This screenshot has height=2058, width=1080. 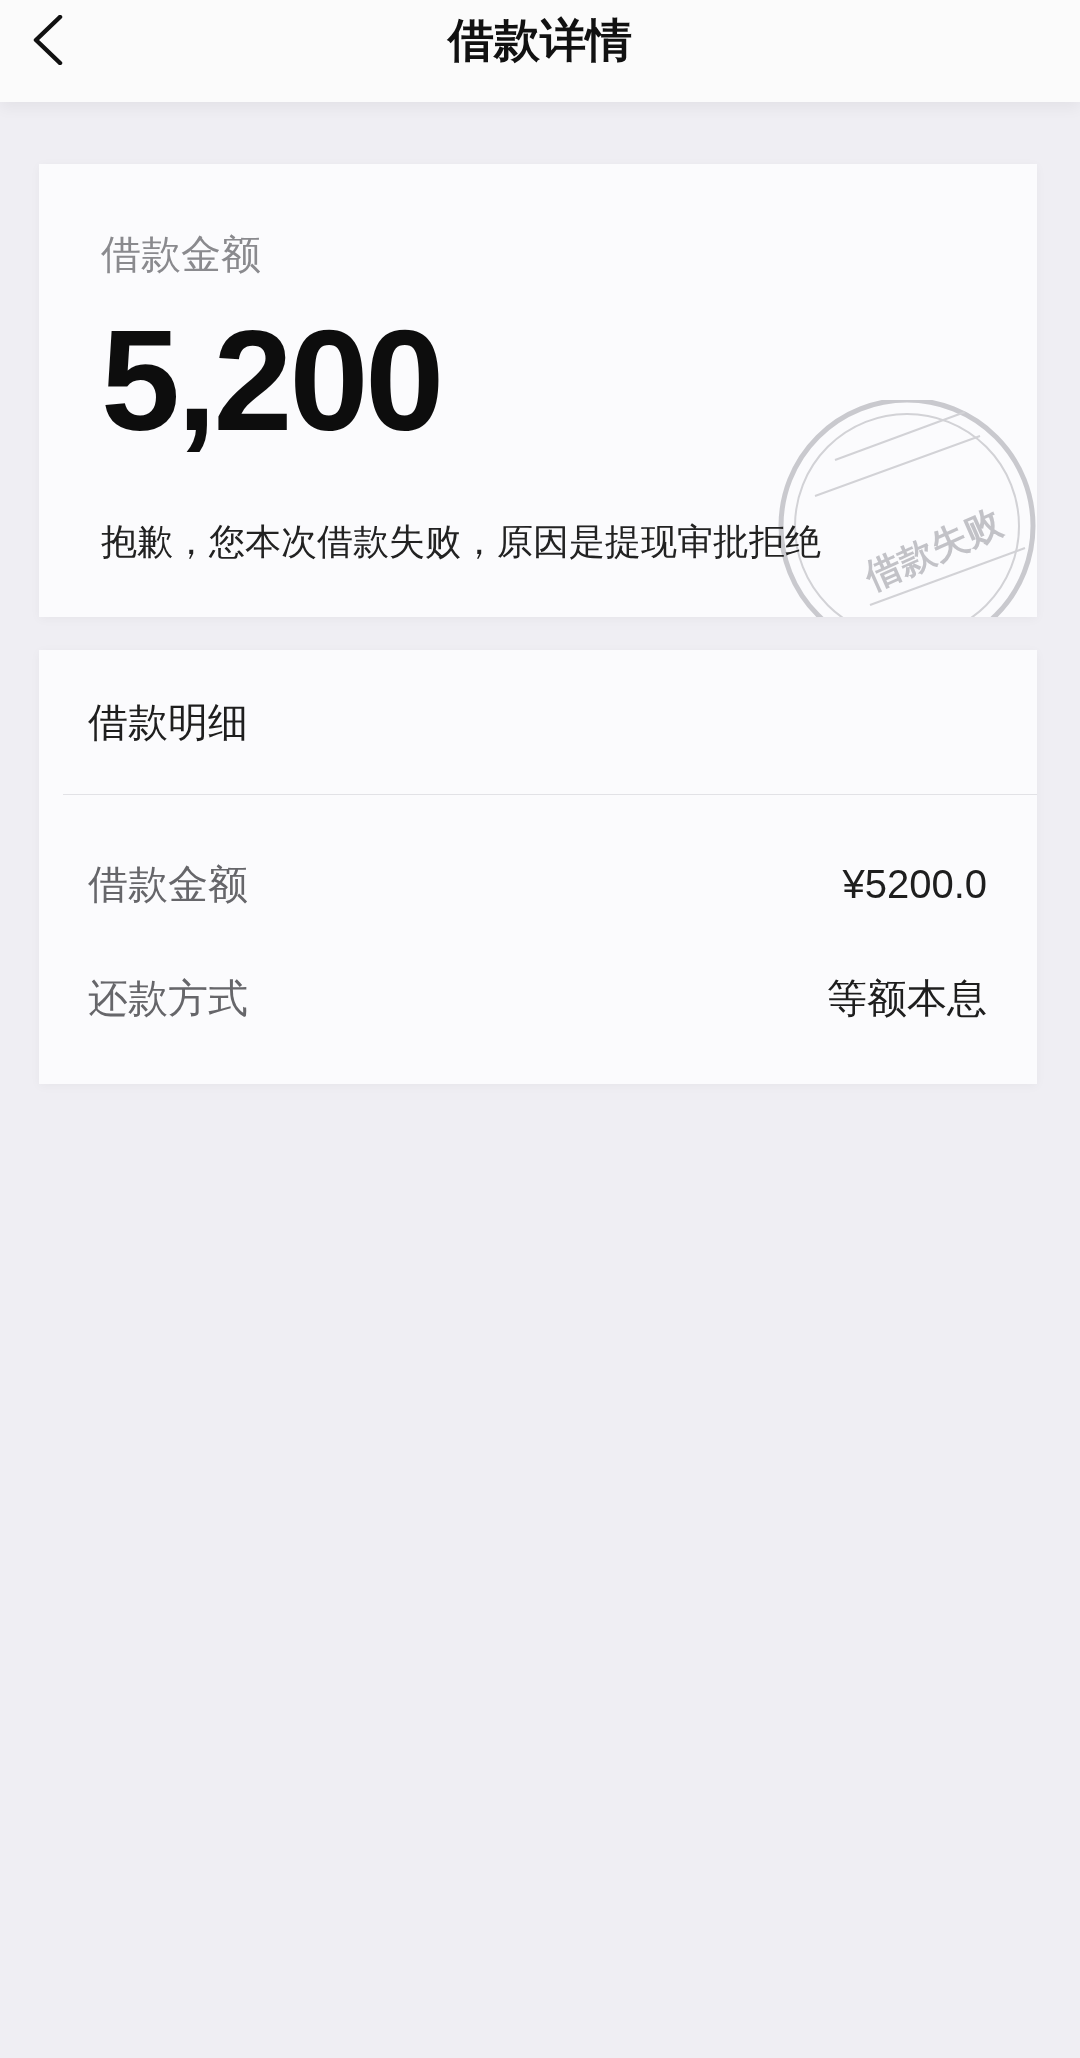 I want to click on stamp-text: 借款失败, so click(x=933, y=550).